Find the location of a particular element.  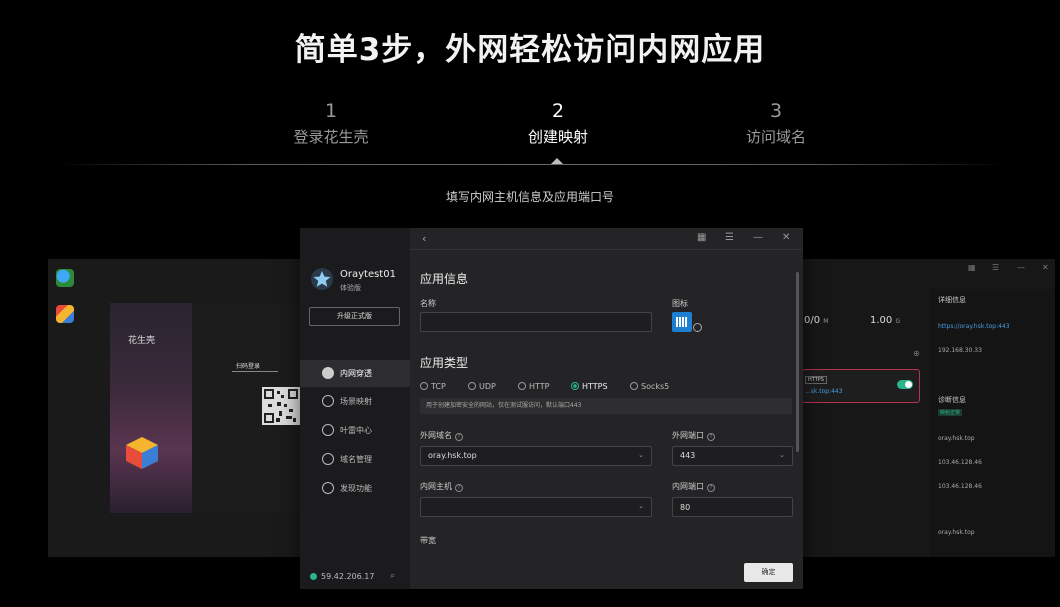

int-port-label: 内网端口? is located at coordinates (693, 486).